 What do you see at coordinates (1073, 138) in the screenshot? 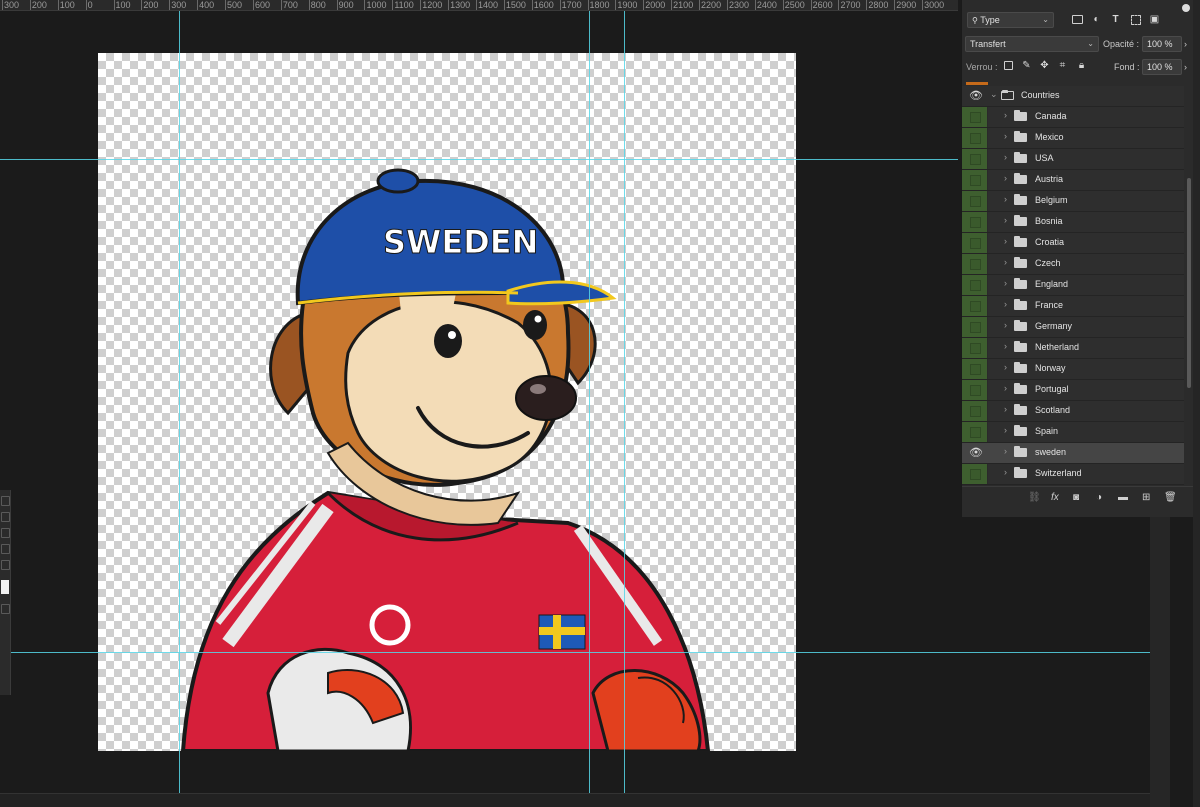
I see `layer-row: › Mexico` at bounding box center [1073, 138].